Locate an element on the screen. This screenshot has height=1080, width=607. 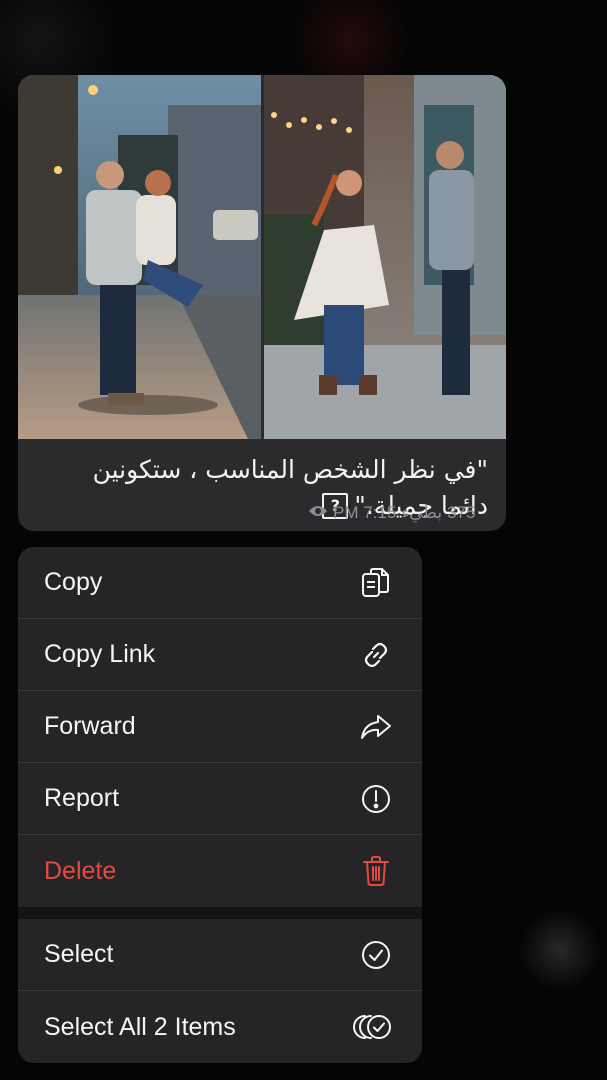
couple-dancing-photo is located at coordinates (385, 257).